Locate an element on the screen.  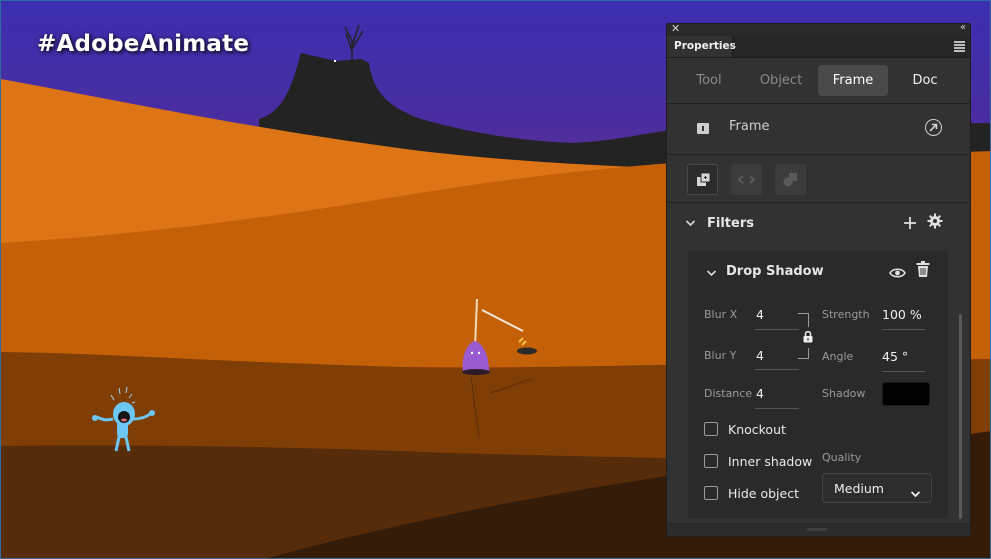
collapse-panel-icon: ‹‹ is located at coordinates (963, 27).